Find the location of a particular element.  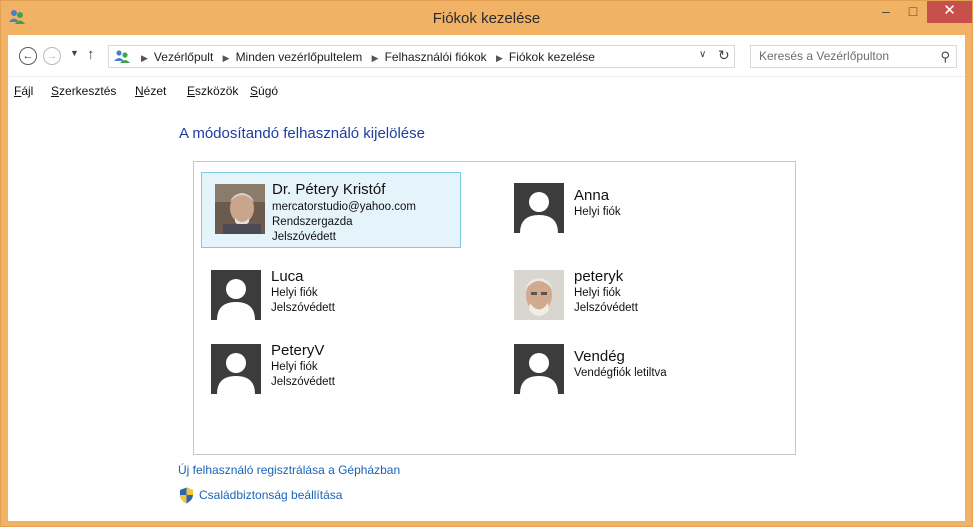

user-status: Vendégfiók letiltva is located at coordinates (620, 373).